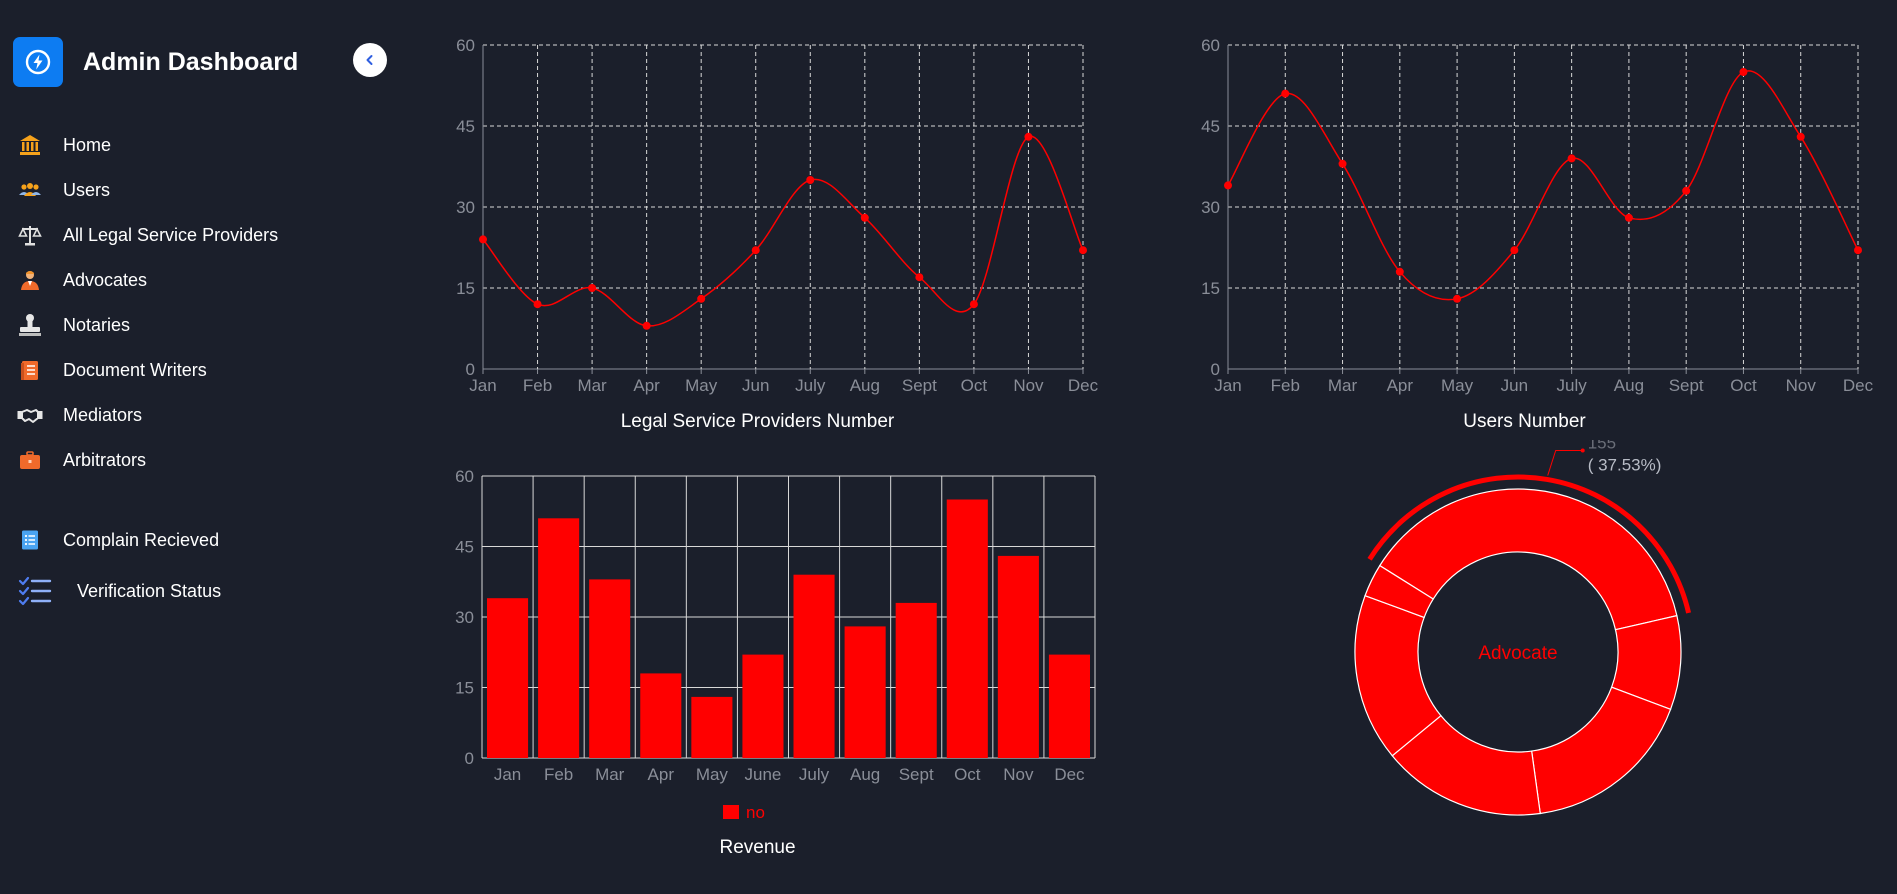  Describe the element at coordinates (171, 234) in the screenshot. I see `sidebar-item-label: All Legal Service Providers` at that location.